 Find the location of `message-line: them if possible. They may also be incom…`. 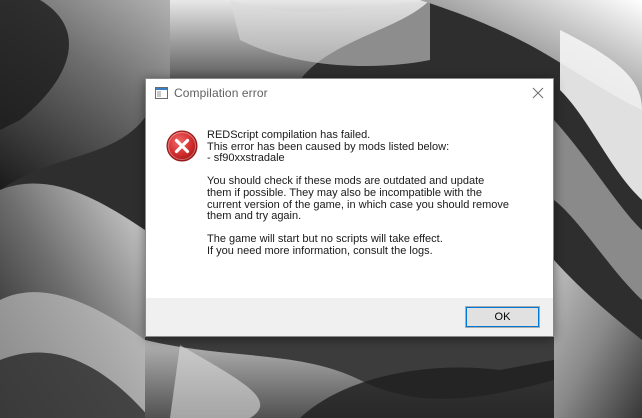

message-line: them if possible. They may also be incom… is located at coordinates (344, 192).